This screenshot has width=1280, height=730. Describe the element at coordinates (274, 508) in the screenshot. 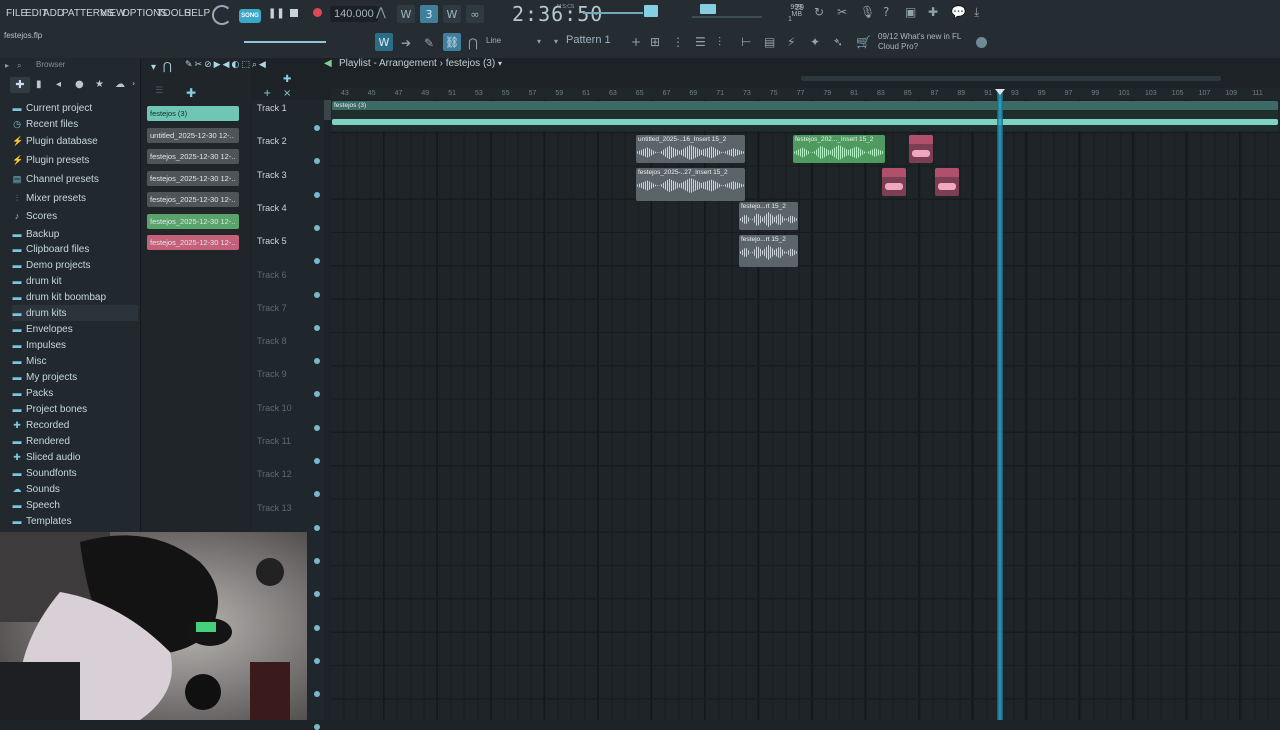

I see `track-name: Track 13` at that location.